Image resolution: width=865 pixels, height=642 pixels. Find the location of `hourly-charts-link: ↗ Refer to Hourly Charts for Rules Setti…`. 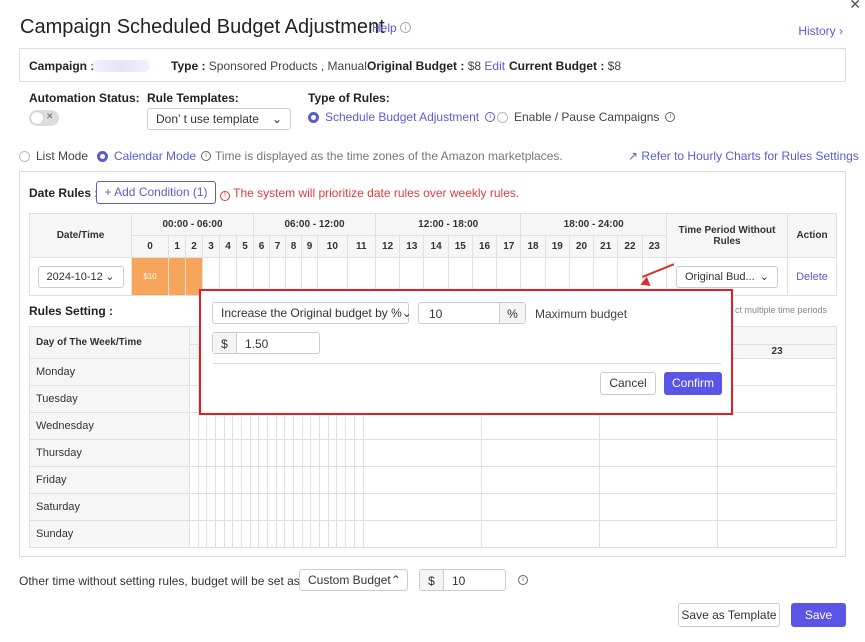

hourly-charts-link: ↗ Refer to Hourly Charts for Rules Setti… is located at coordinates (743, 156).